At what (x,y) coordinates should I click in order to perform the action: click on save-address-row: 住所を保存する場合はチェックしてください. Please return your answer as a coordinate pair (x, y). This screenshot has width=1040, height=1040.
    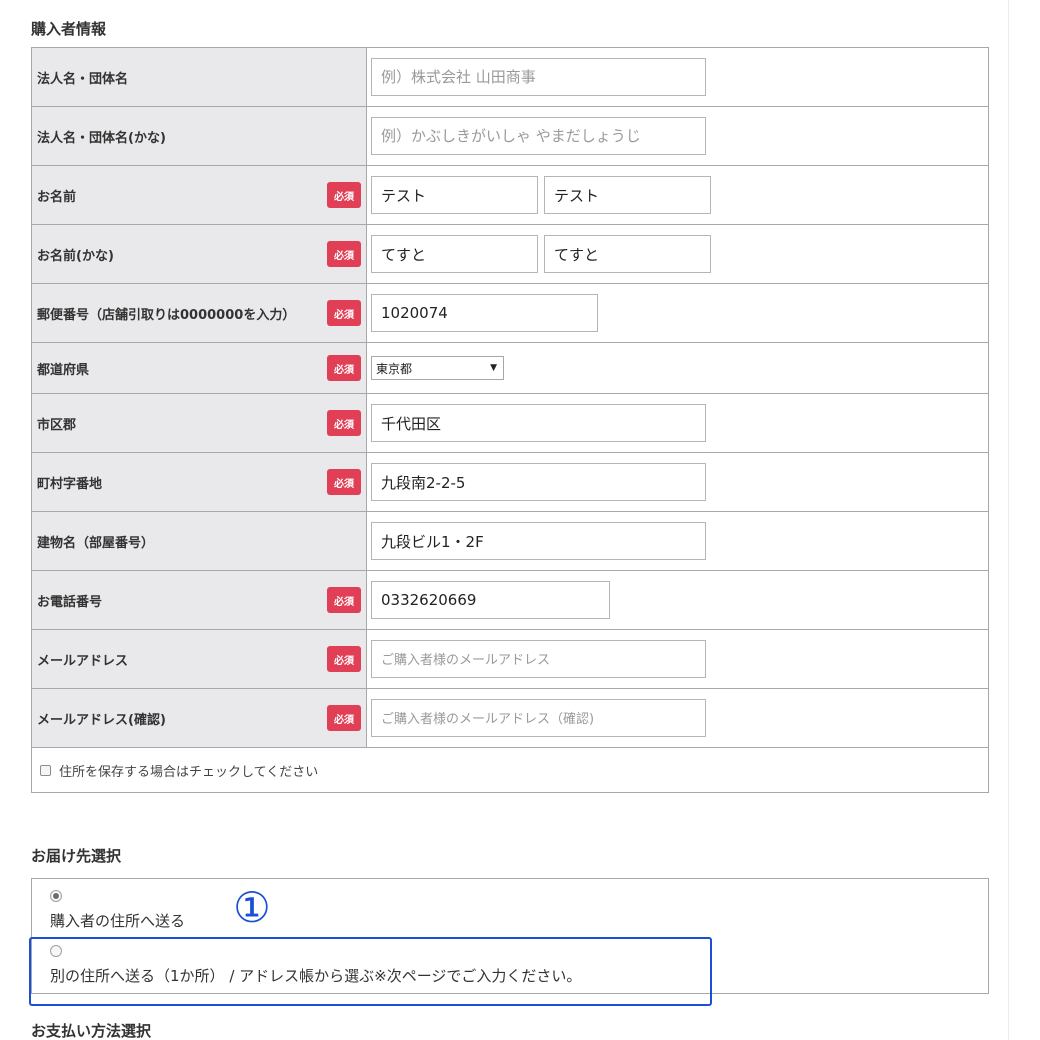
    Looking at the image, I should click on (510, 770).